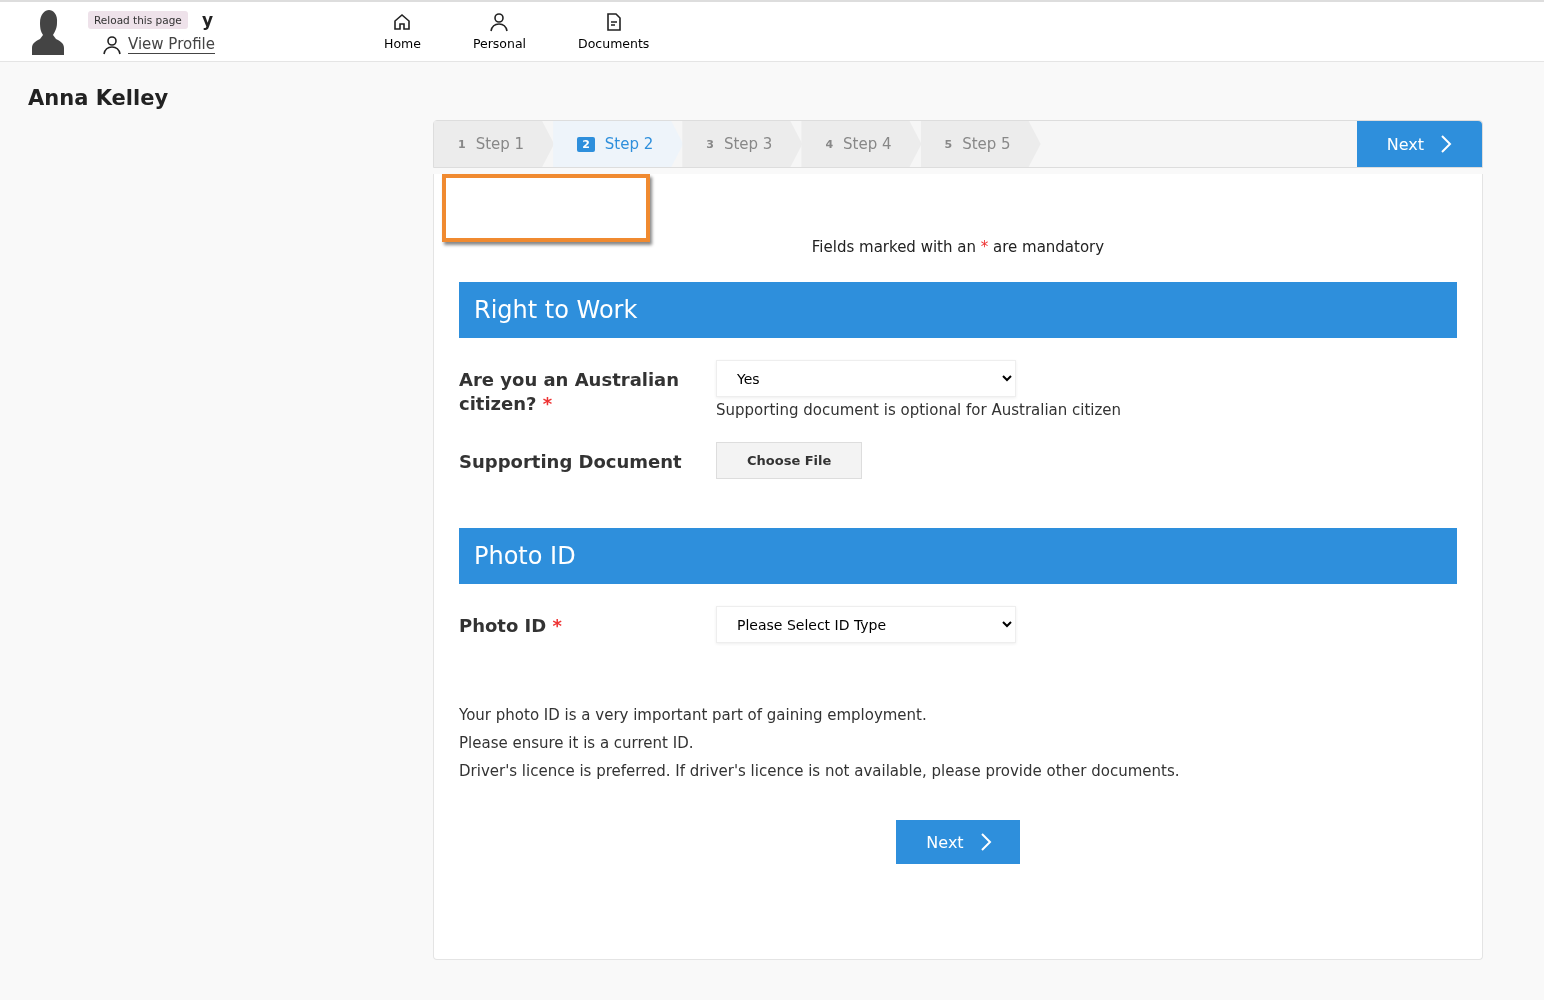  Describe the element at coordinates (958, 247) in the screenshot. I see `mandatory-note: Fields marked with an * are mandatory` at that location.